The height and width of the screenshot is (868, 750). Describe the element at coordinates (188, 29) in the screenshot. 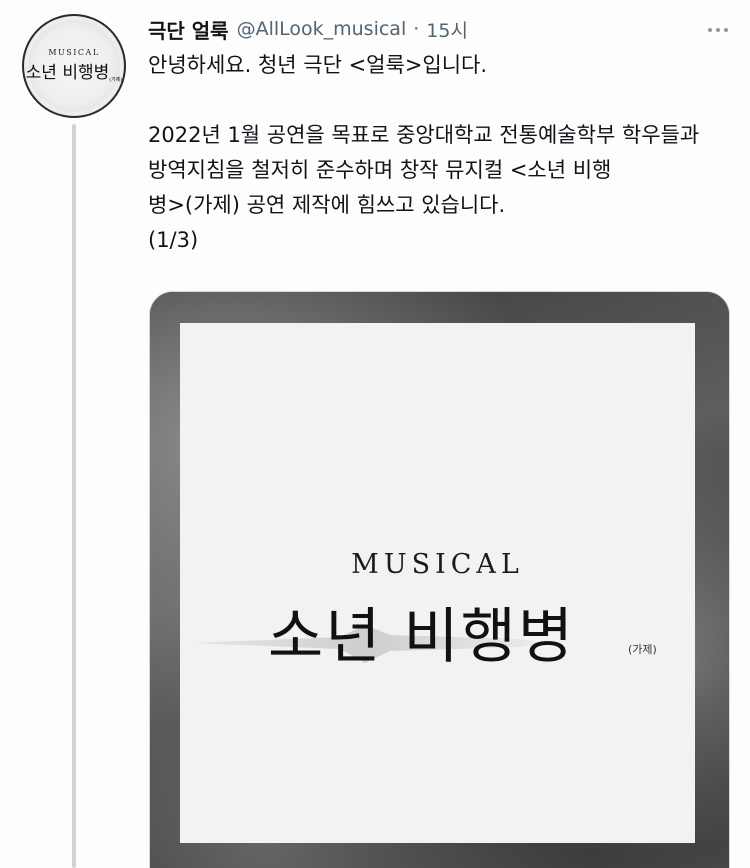

I see `display-name: 극단 얼룩` at that location.